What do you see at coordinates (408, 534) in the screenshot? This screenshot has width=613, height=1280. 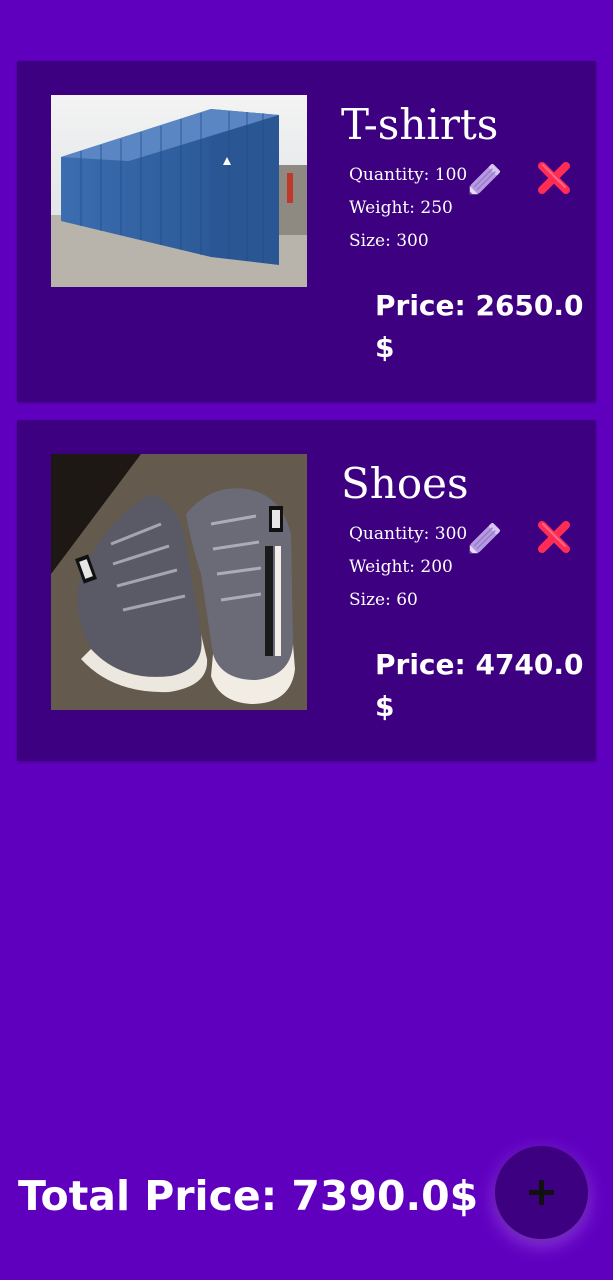 I see `product-quantity: Quantity: 300` at bounding box center [408, 534].